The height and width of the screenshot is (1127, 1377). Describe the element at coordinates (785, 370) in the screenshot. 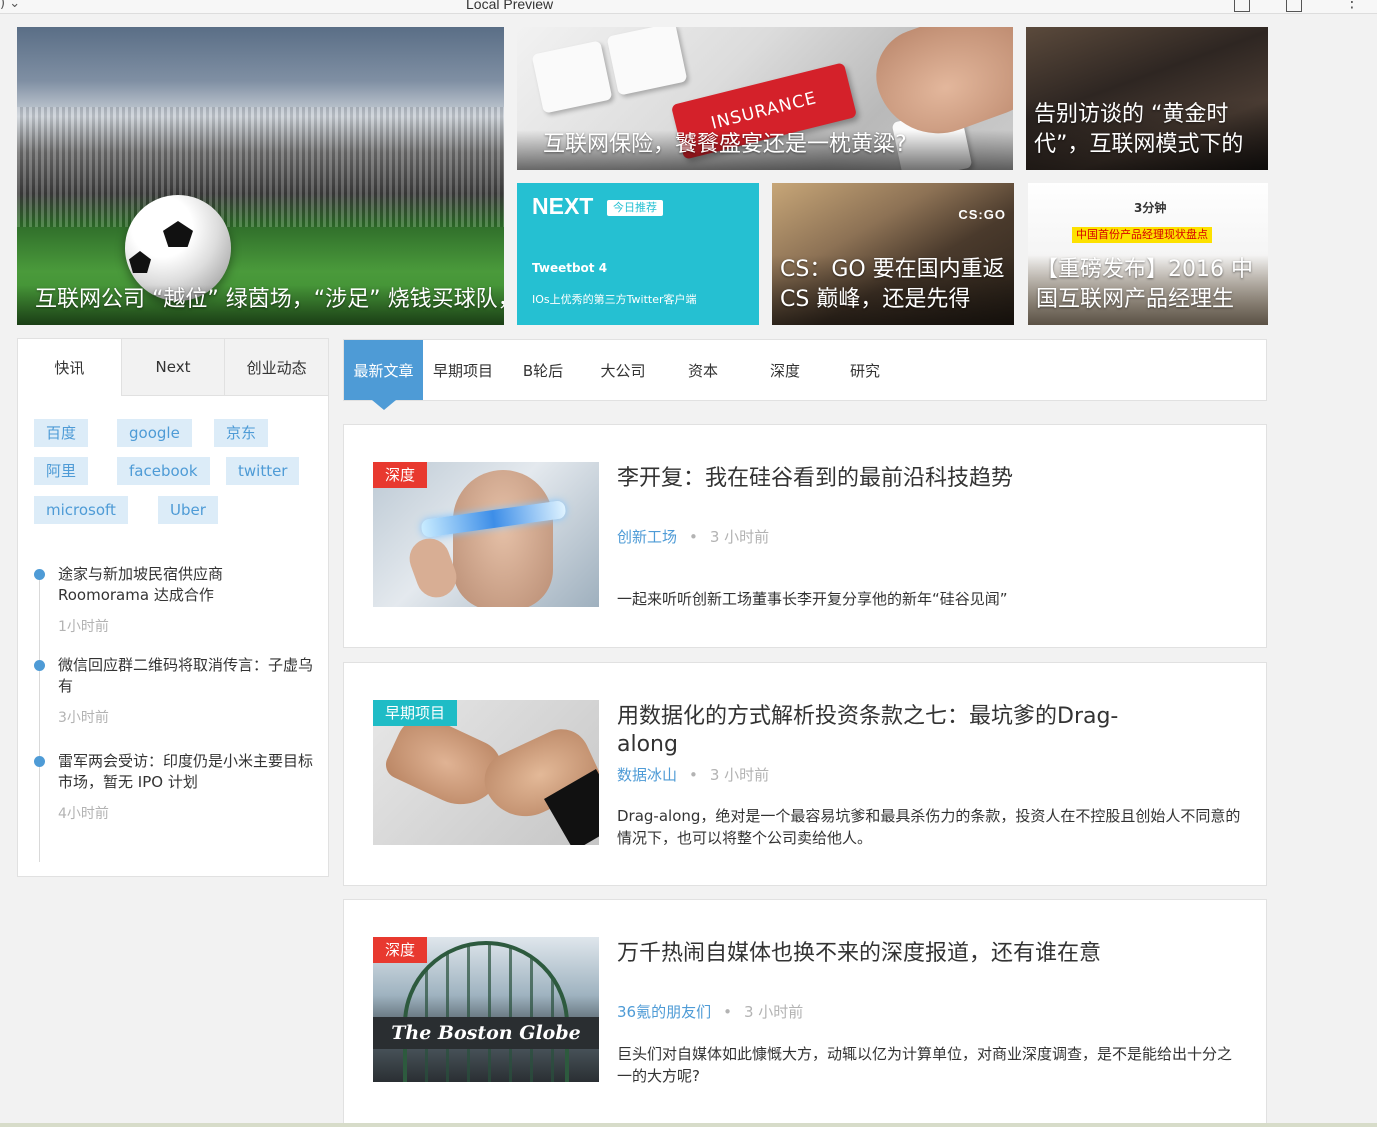

I see `tab-in-depth: 深度` at that location.